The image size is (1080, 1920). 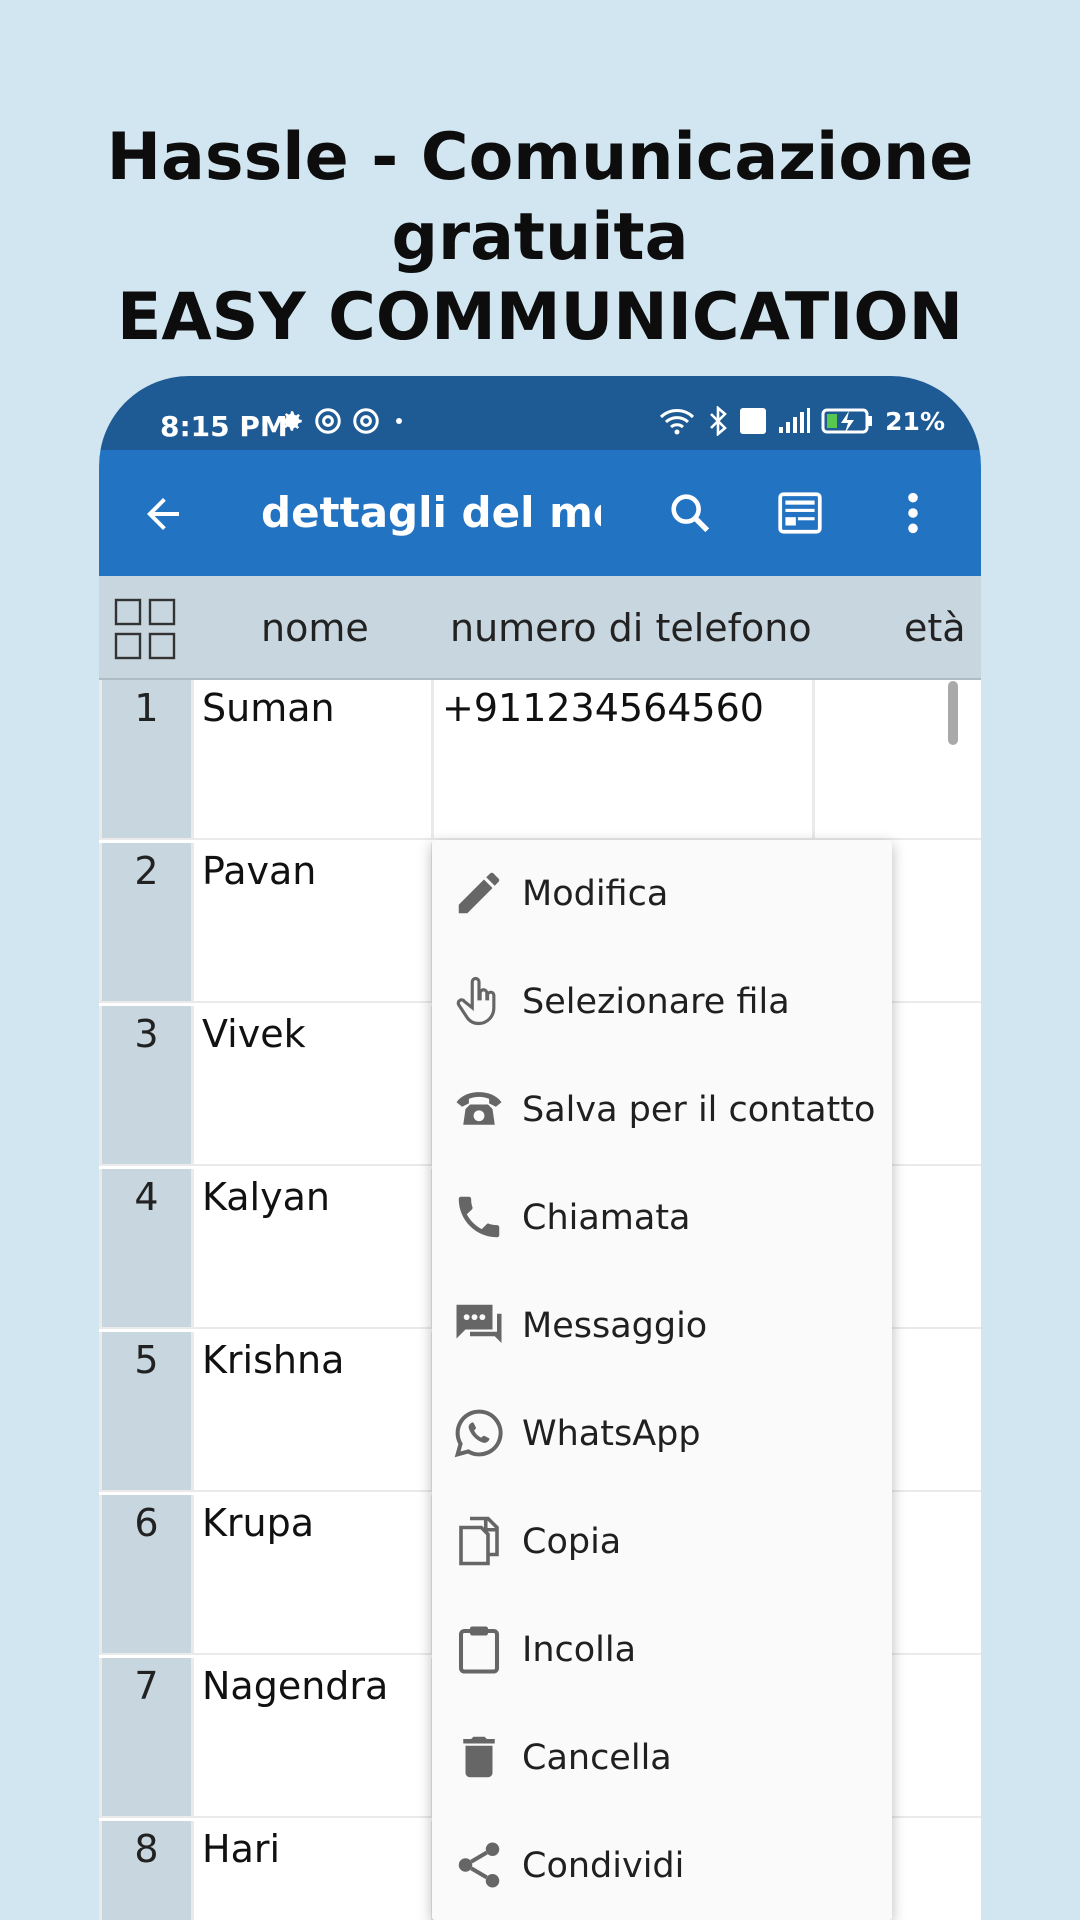 I want to click on menu-label-condividi: Condividi, so click(x=603, y=1866).